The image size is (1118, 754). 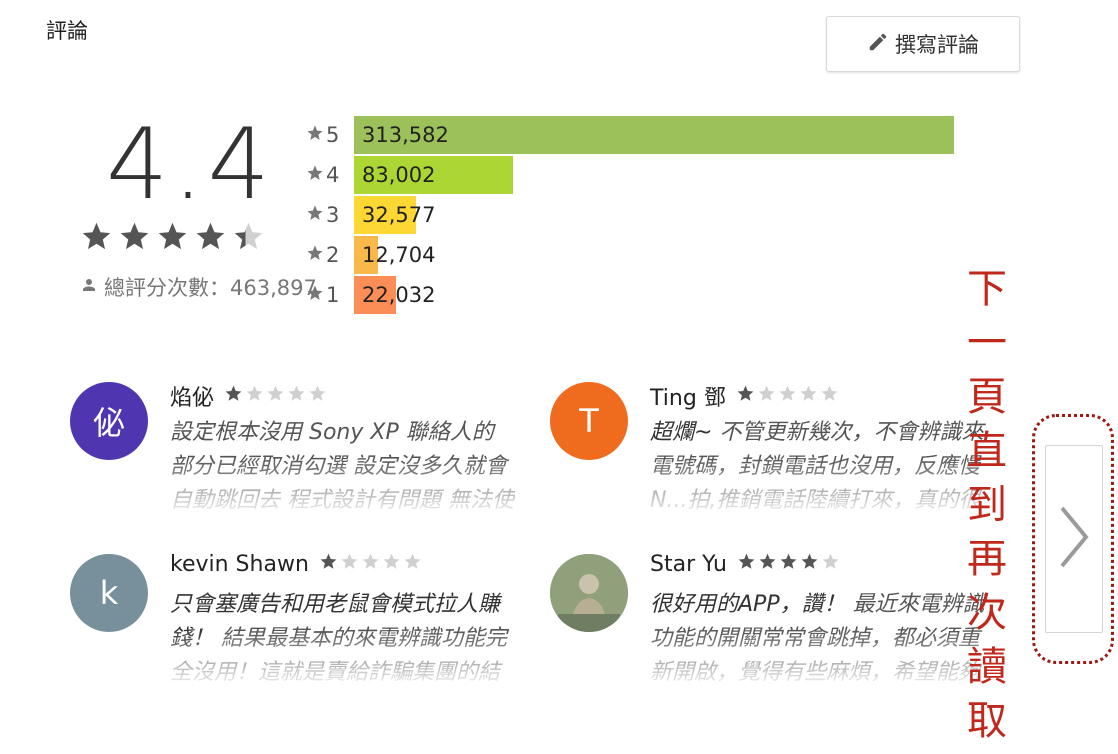 I want to click on reviewer-name-row: 焰佖, so click(x=248, y=396).